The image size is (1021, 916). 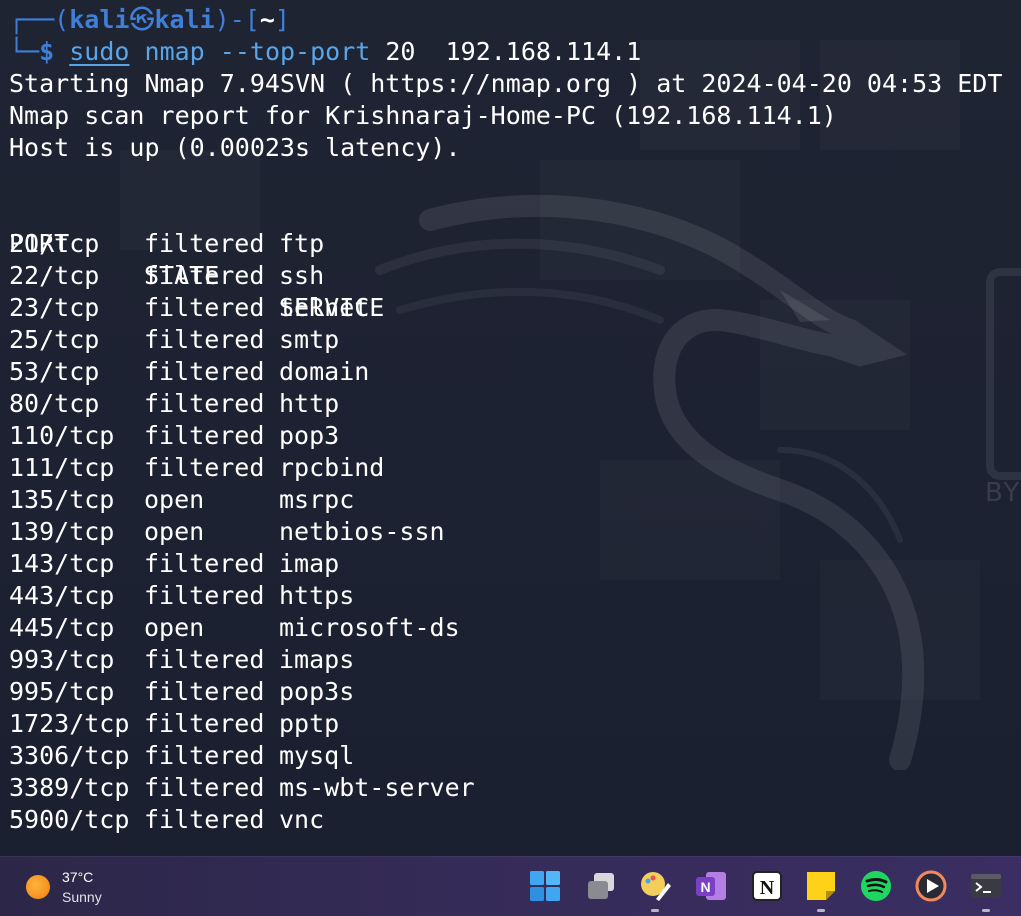 What do you see at coordinates (62, 691) in the screenshot?
I see `port-cell: 995/tcp` at bounding box center [62, 691].